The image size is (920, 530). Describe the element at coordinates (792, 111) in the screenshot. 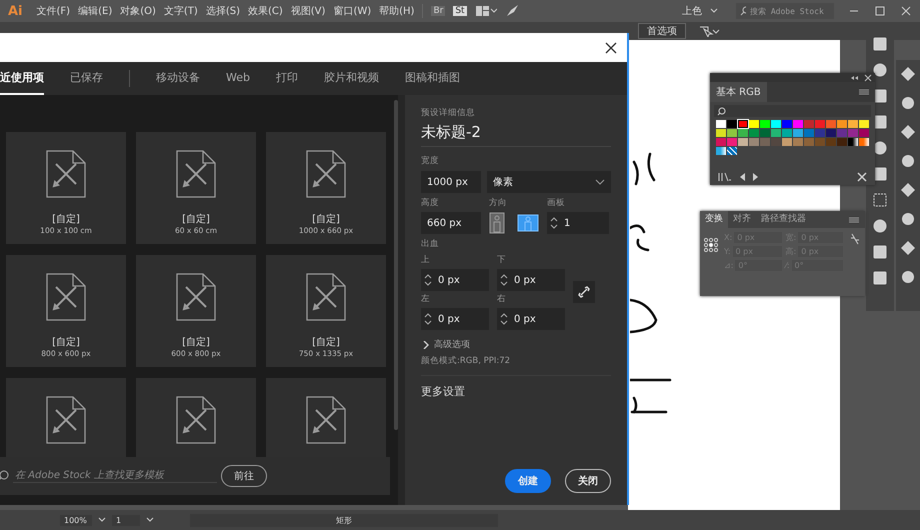

I see `swatch-search-field` at that location.